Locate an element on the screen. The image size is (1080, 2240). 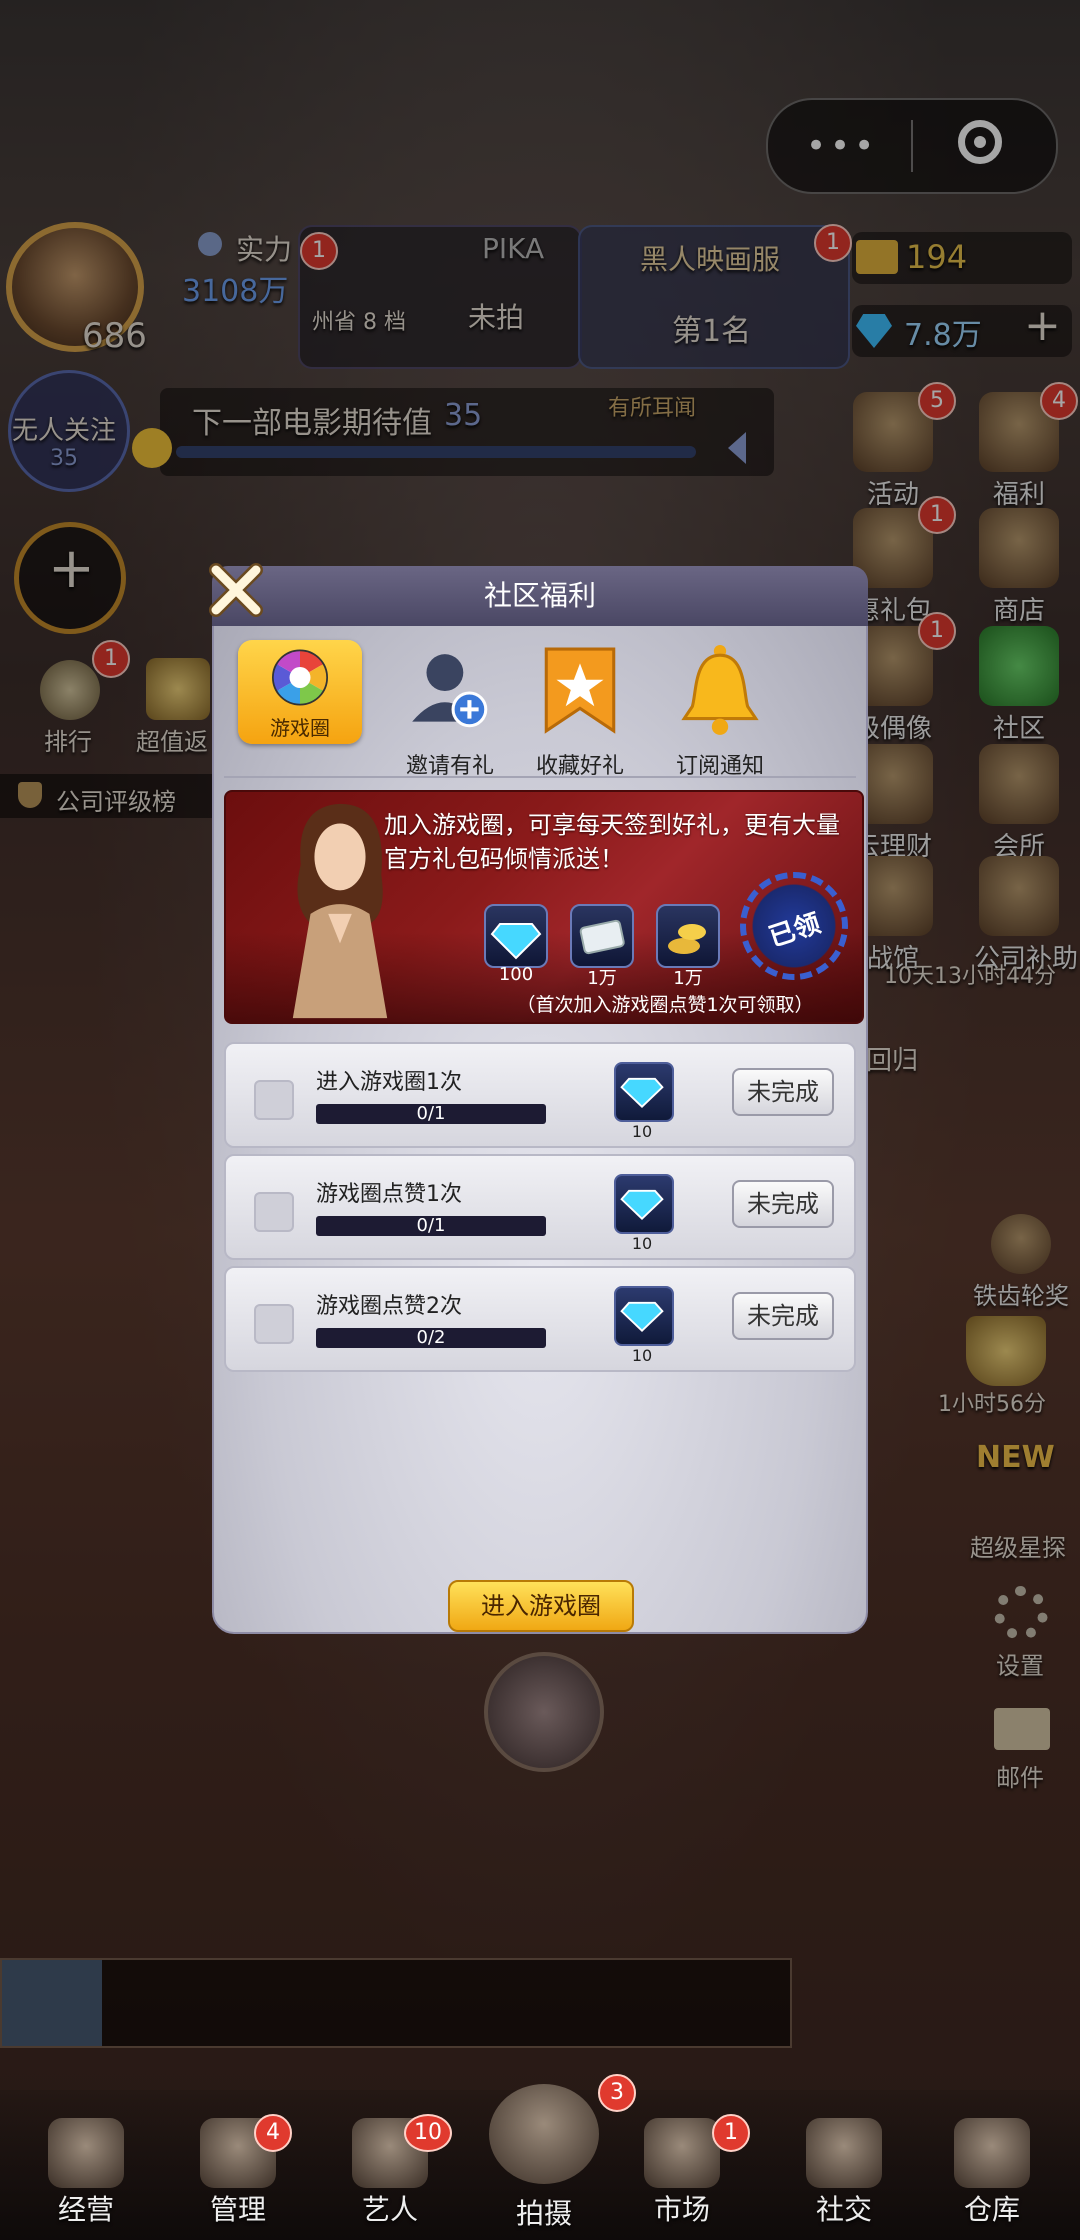
warehouse-icon is located at coordinates (992, 2153).